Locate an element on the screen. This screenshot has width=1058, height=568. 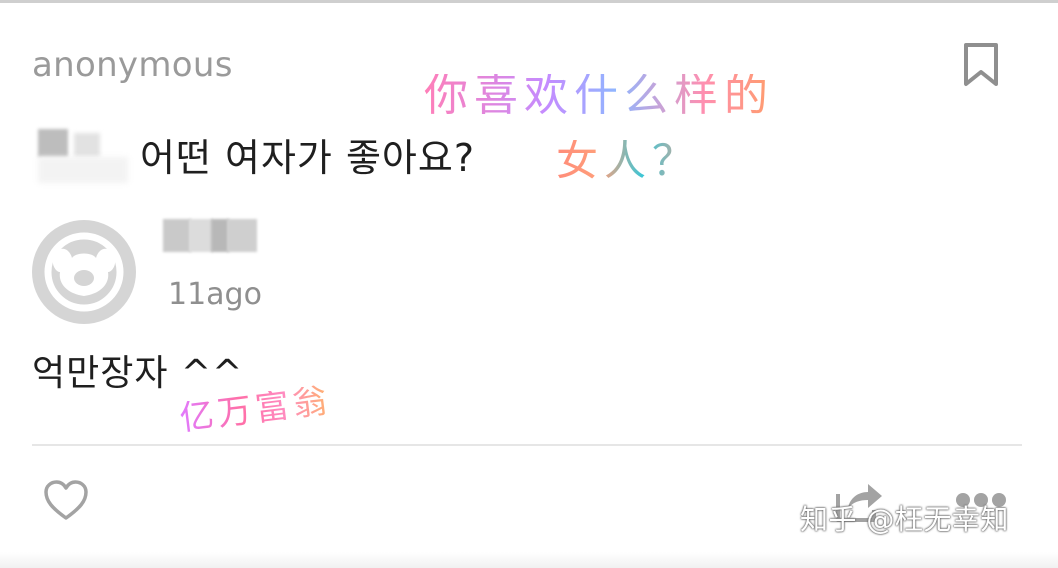
question-row: 어떤 여자가 좋아요? is located at coordinates (253, 154).